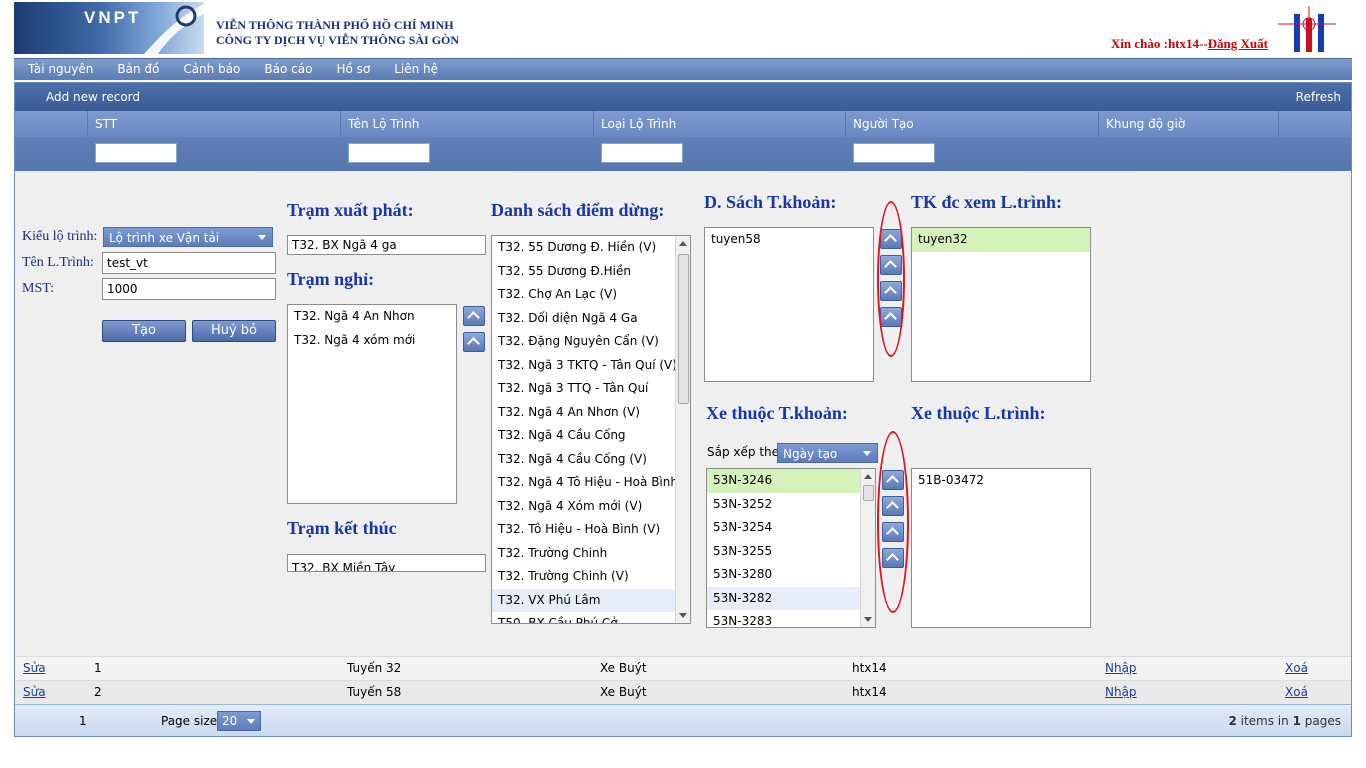  What do you see at coordinates (584, 460) in the screenshot?
I see `list-item: T32. Ngã 4 Cầu Cống (V)` at bounding box center [584, 460].